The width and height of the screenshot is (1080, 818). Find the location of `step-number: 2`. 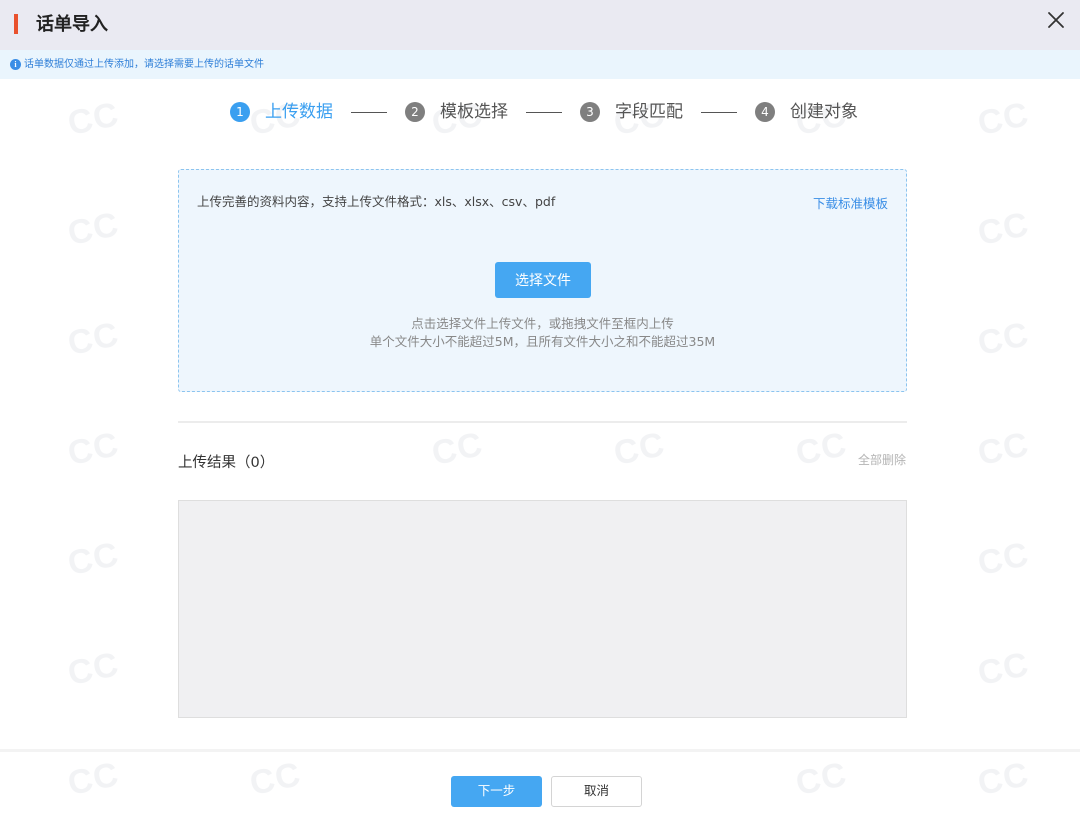

step-number: 2 is located at coordinates (415, 112).